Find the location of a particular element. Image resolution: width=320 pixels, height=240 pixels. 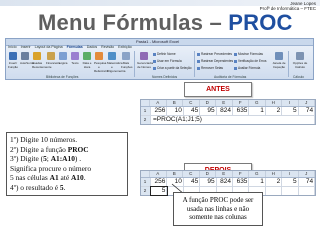

tab-revisao: Revisão is located at coordinates (107, 47).